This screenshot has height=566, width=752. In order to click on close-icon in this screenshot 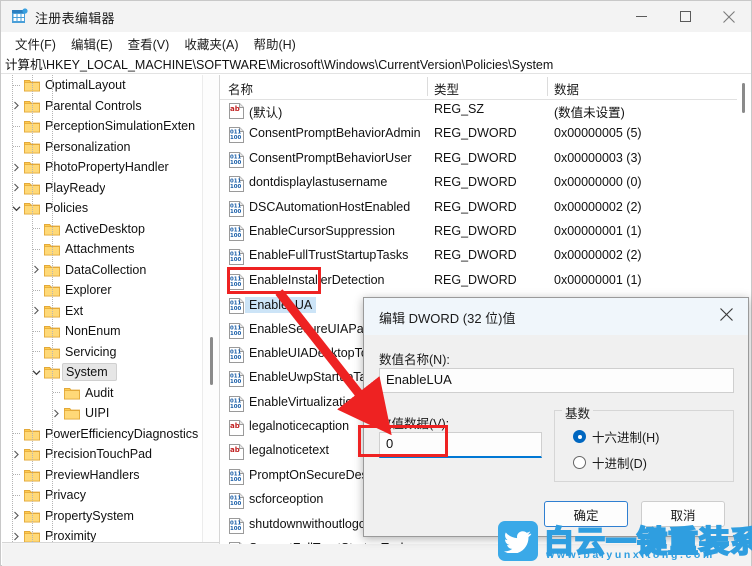, I will do `click(729, 16)`.